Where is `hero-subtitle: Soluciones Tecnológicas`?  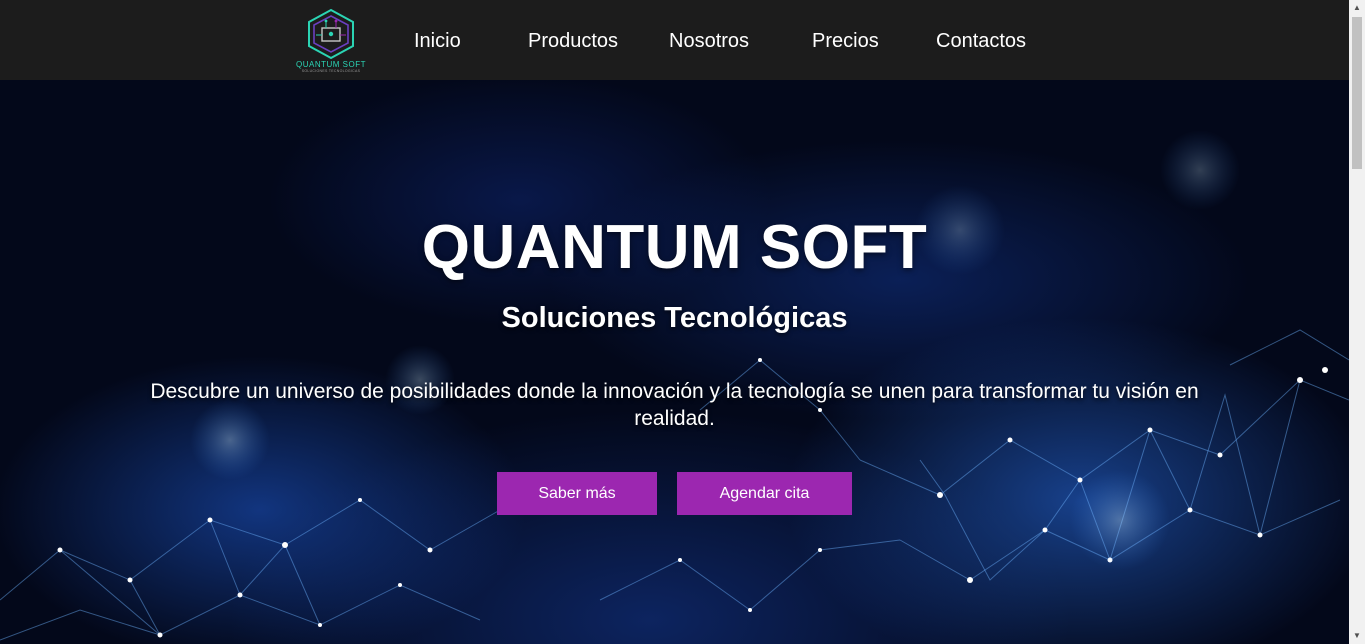 hero-subtitle: Soluciones Tecnológicas is located at coordinates (674, 318).